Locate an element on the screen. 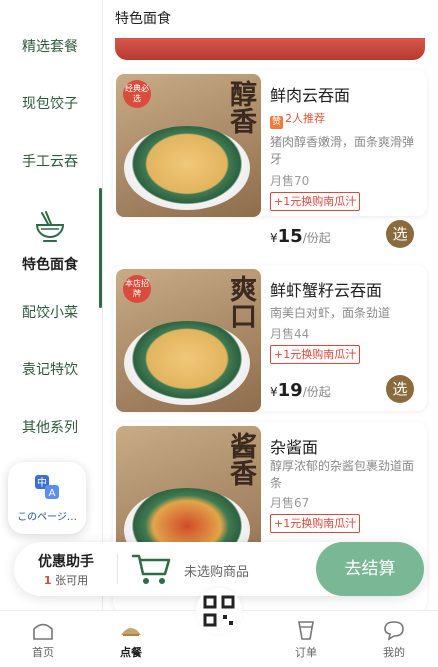  shopping-cart-icon is located at coordinates (151, 569).